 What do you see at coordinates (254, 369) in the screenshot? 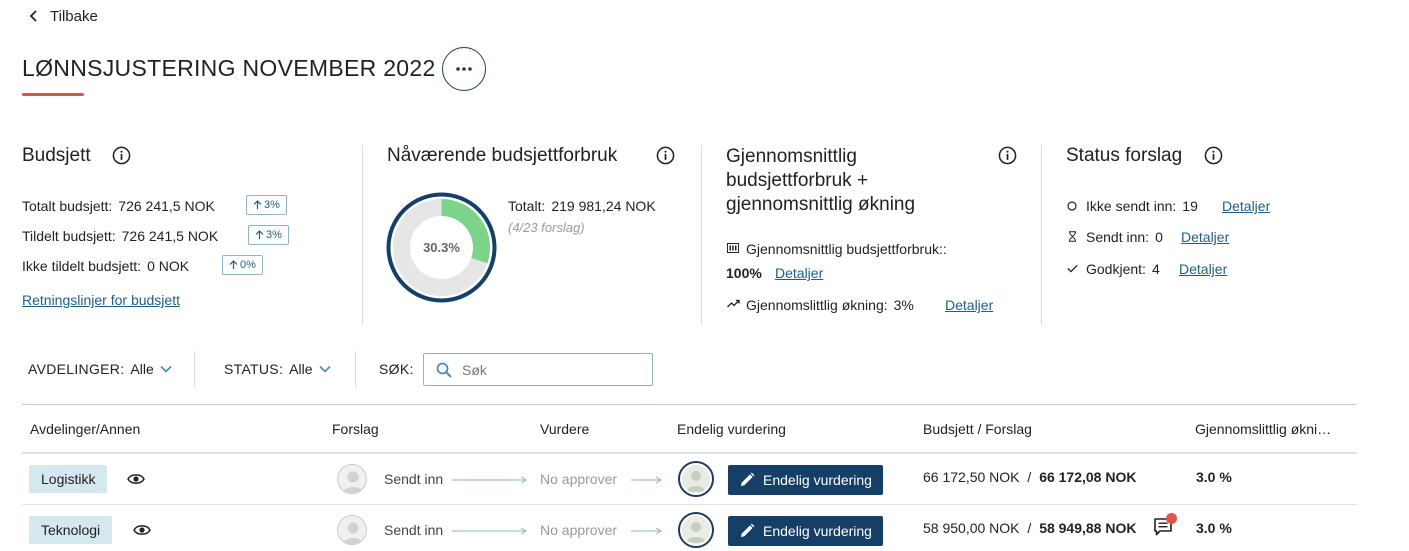
I see `status-filter-key: STATUS:` at bounding box center [254, 369].